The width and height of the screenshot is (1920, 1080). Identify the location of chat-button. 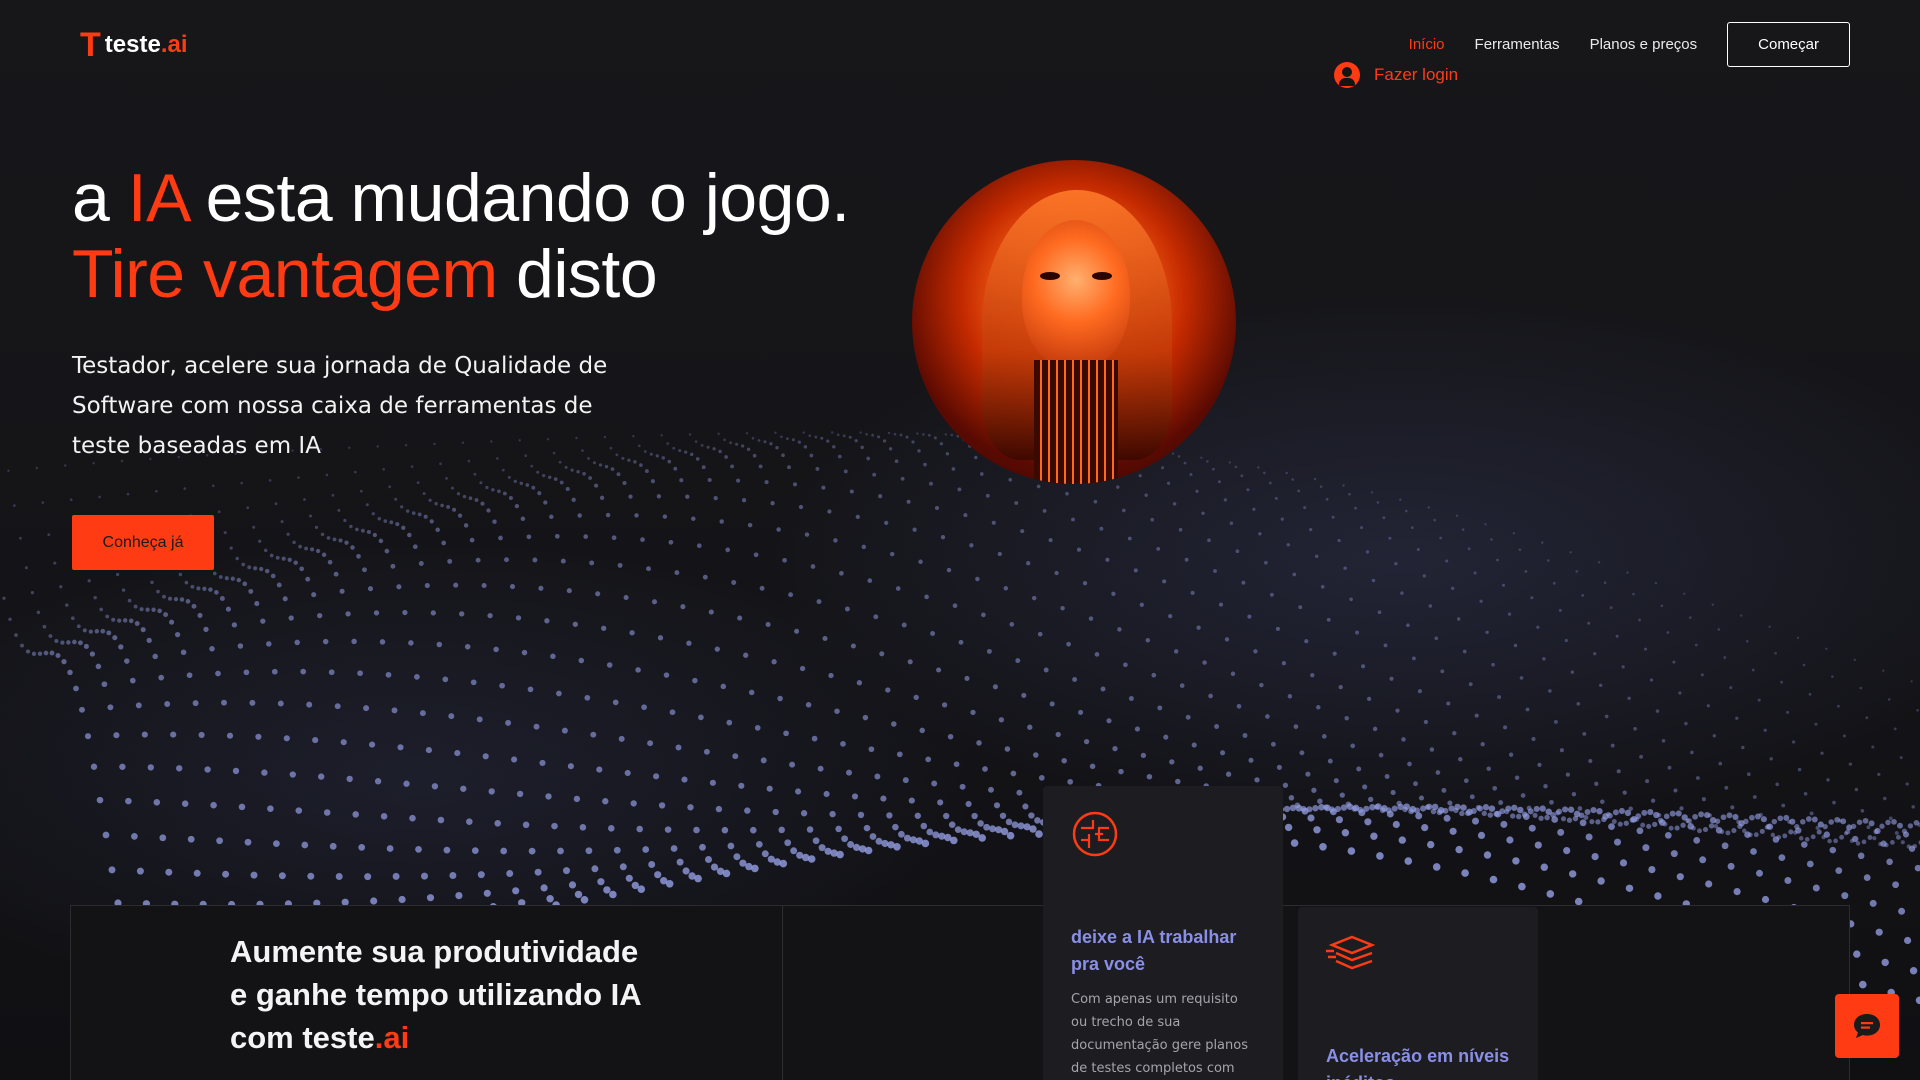
(1867, 1026).